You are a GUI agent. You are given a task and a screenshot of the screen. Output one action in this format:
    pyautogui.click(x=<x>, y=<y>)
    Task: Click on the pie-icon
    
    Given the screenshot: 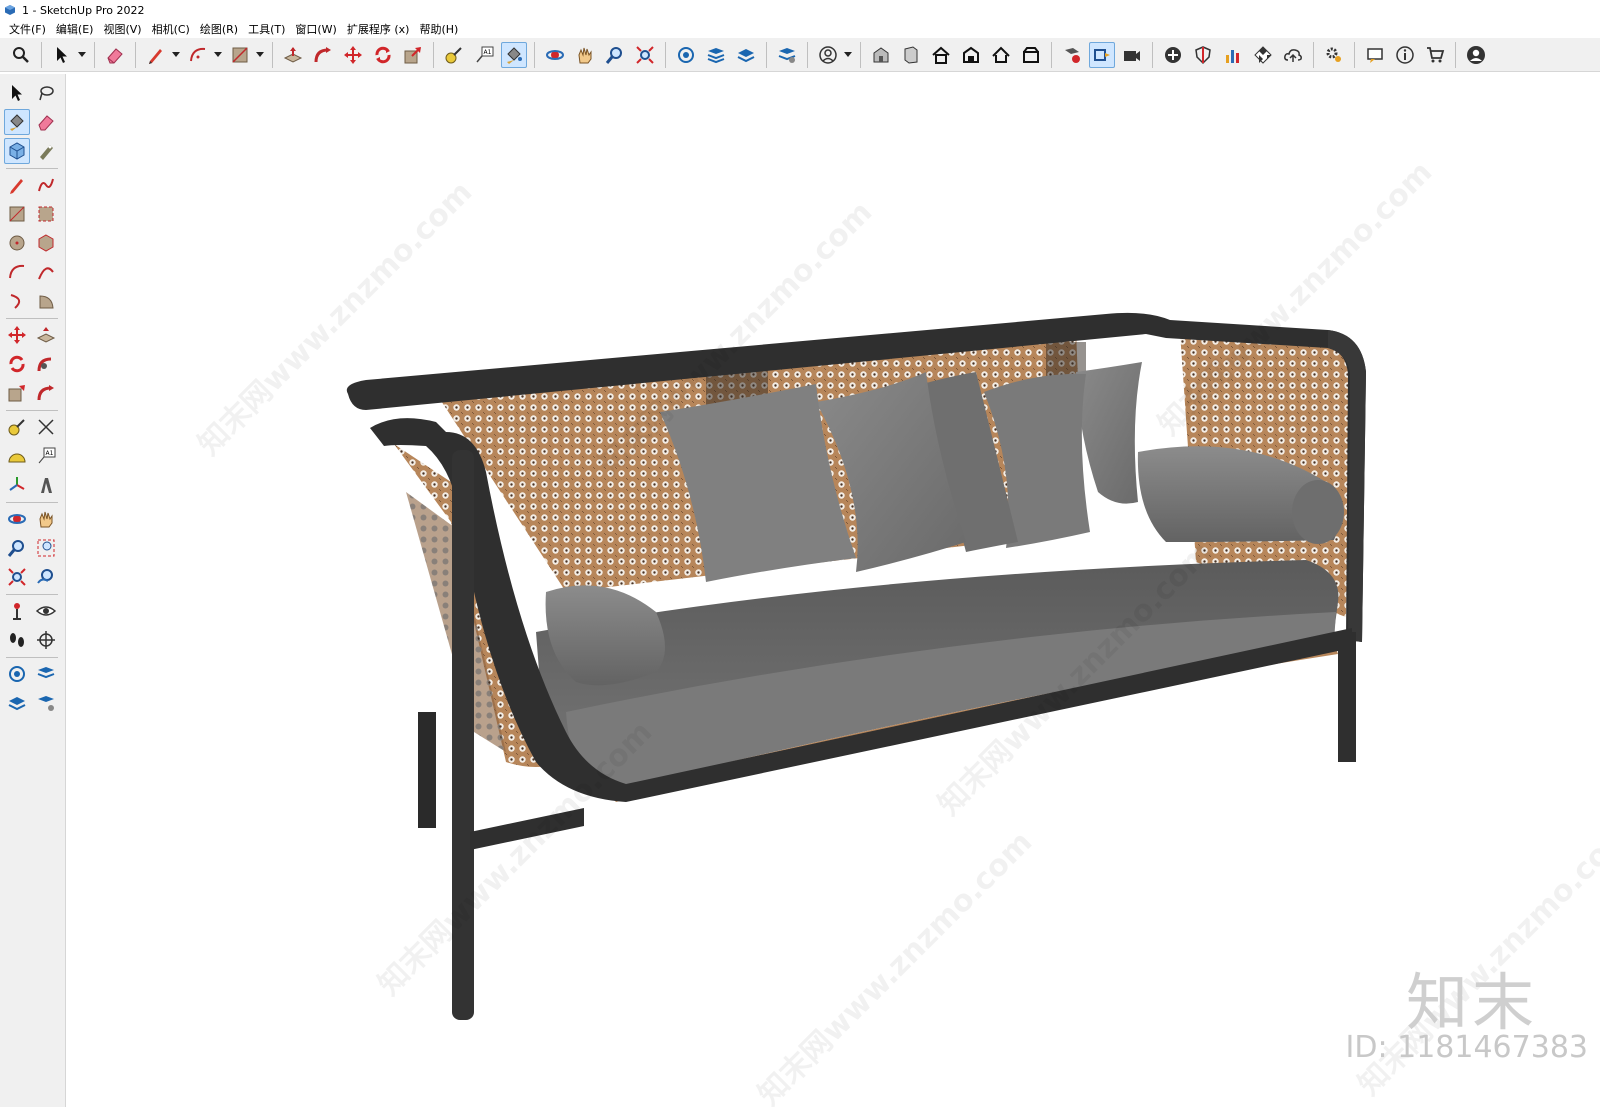 What is the action you would take?
    pyautogui.click(x=46, y=301)
    